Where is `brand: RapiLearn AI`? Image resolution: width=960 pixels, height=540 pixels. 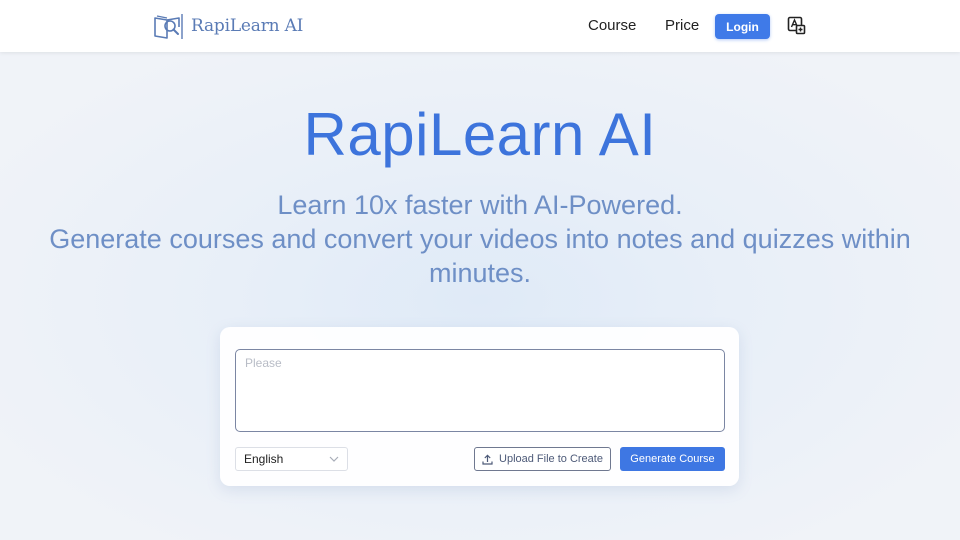
brand: RapiLearn AI is located at coordinates (228, 26).